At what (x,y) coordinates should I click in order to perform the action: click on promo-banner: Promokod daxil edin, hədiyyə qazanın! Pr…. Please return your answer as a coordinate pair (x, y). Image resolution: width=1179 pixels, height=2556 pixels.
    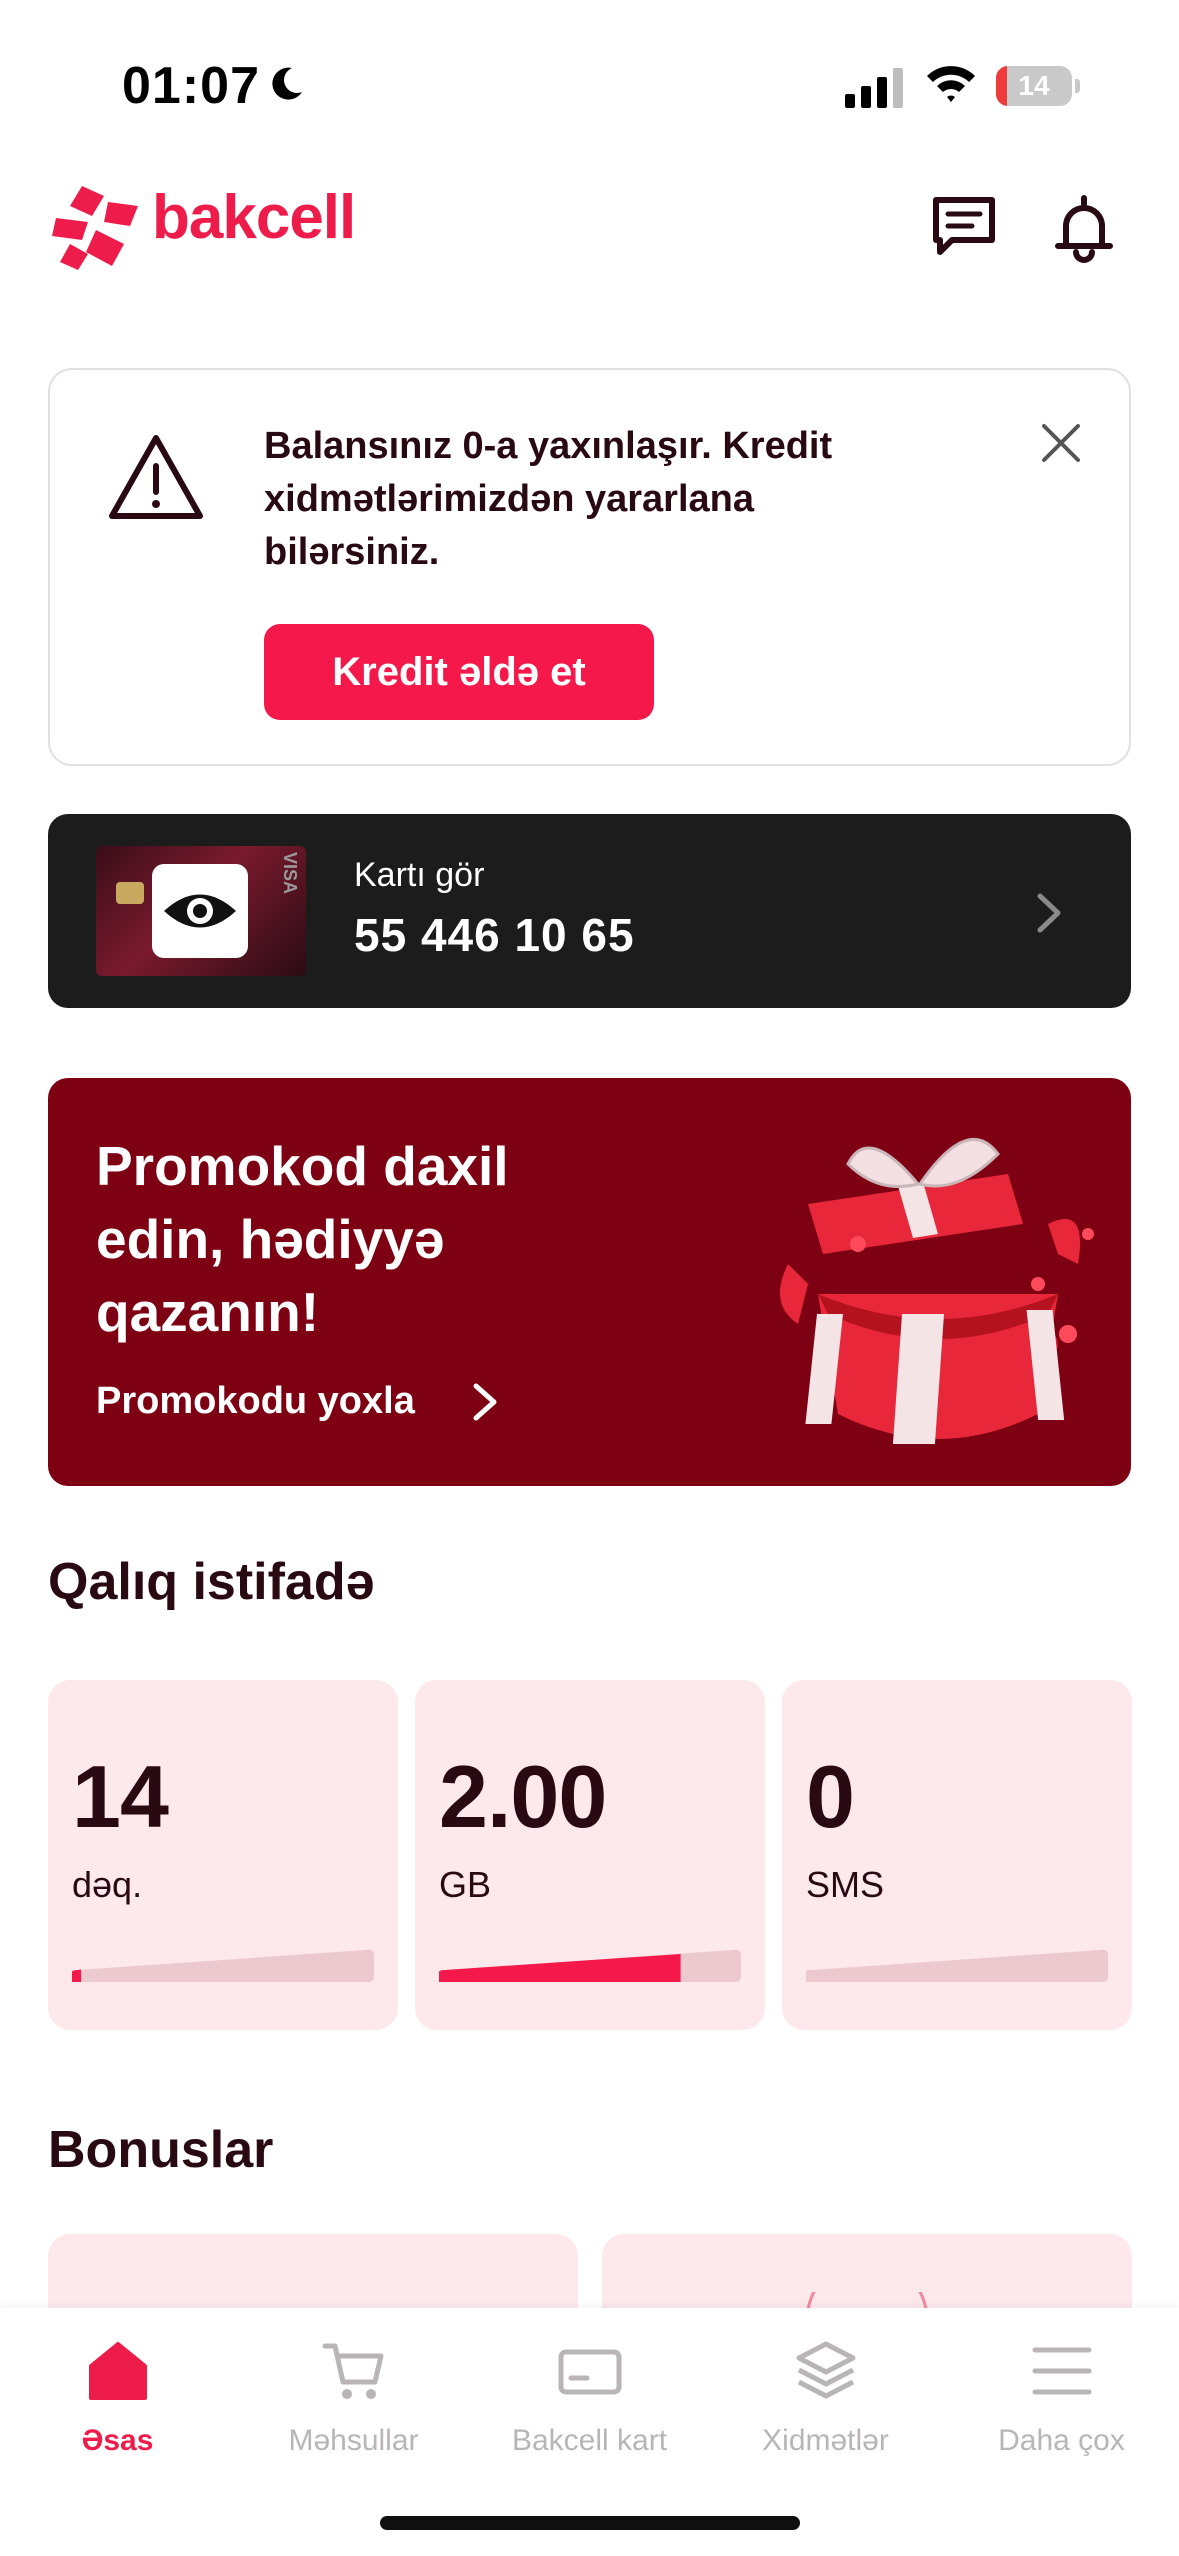
    Looking at the image, I should click on (589, 1282).